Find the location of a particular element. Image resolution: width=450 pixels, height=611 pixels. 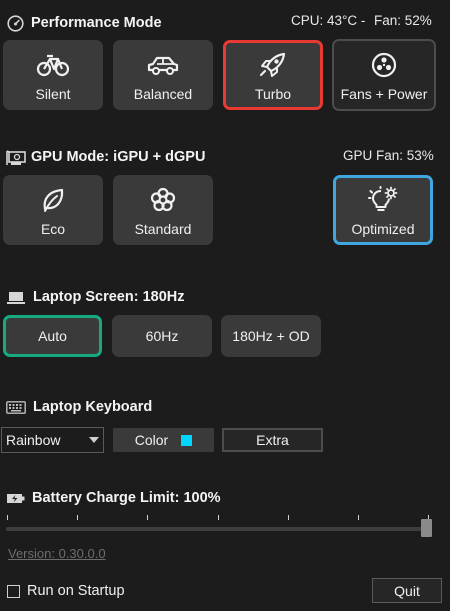

leaf-icon is located at coordinates (53, 200).